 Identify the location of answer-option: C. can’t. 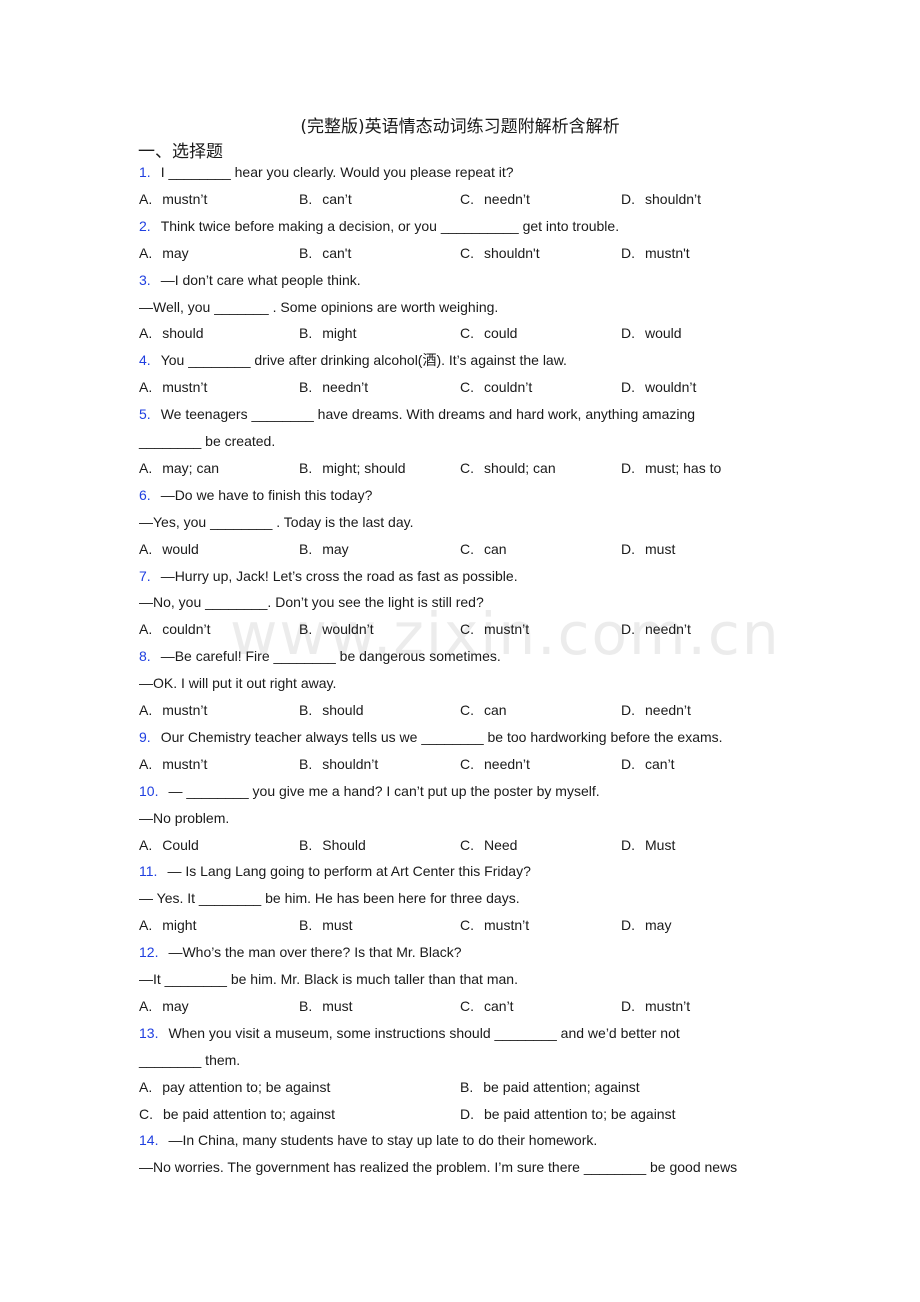
(487, 1006).